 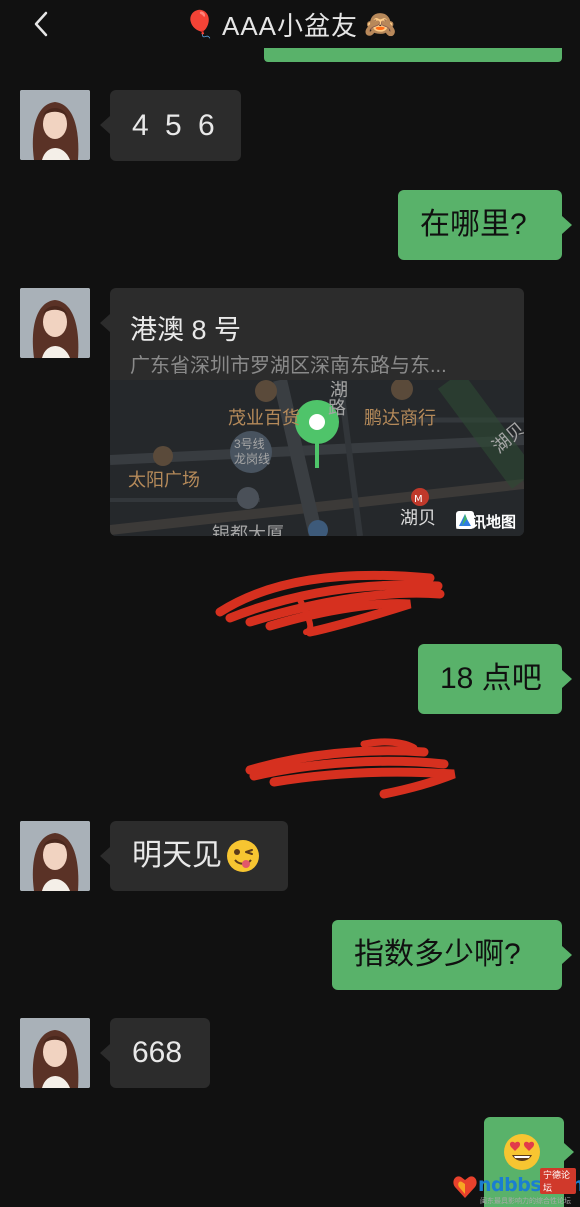 What do you see at coordinates (516, 1187) in the screenshot?
I see `site-watermark: ndbbs.com 宁德论坛 闽东最具影响力的综合性论坛` at bounding box center [516, 1187].